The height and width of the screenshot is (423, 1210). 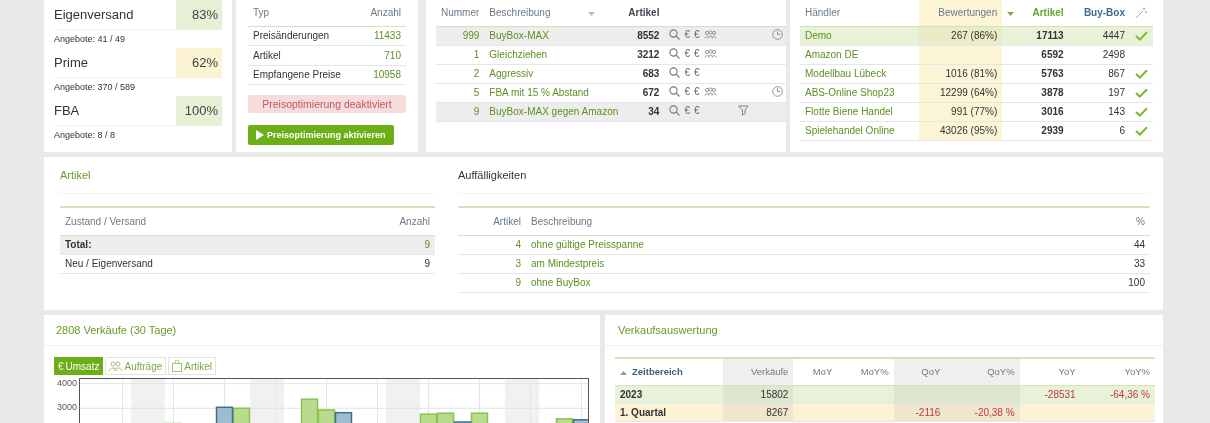 What do you see at coordinates (199, 15) in the screenshot?
I see `rate-percent: 83%` at bounding box center [199, 15].